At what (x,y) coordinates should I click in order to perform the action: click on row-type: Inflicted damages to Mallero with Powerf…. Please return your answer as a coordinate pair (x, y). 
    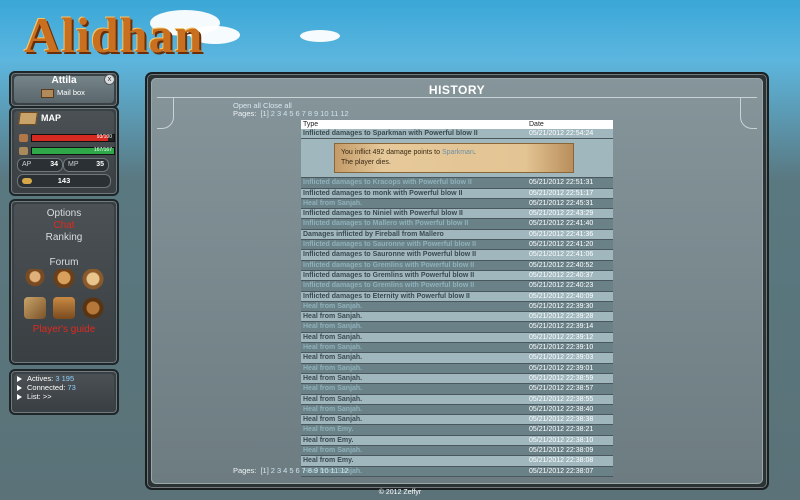
    Looking at the image, I should click on (414, 224).